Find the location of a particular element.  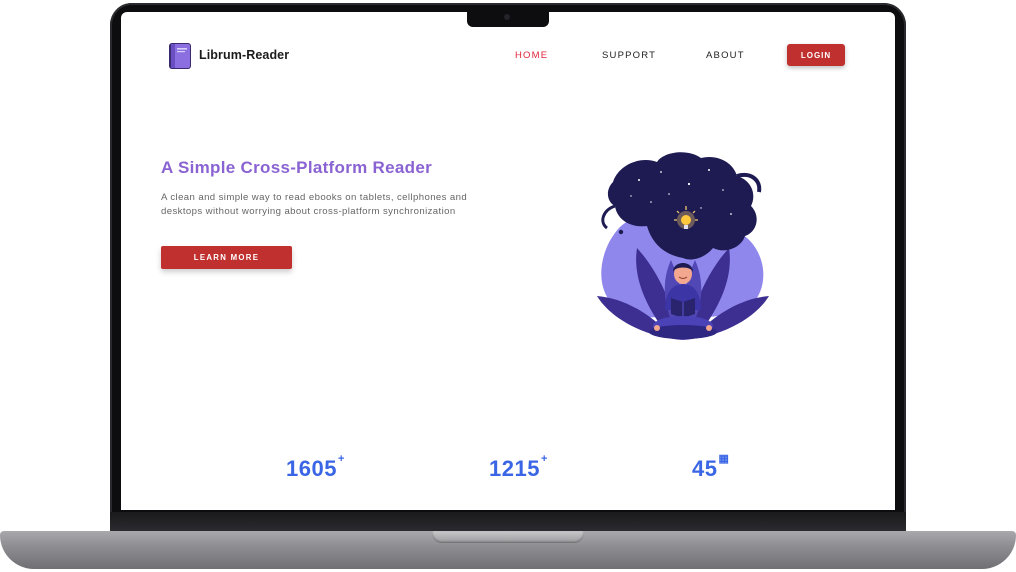

stat-value: 1605 is located at coordinates (311, 468).